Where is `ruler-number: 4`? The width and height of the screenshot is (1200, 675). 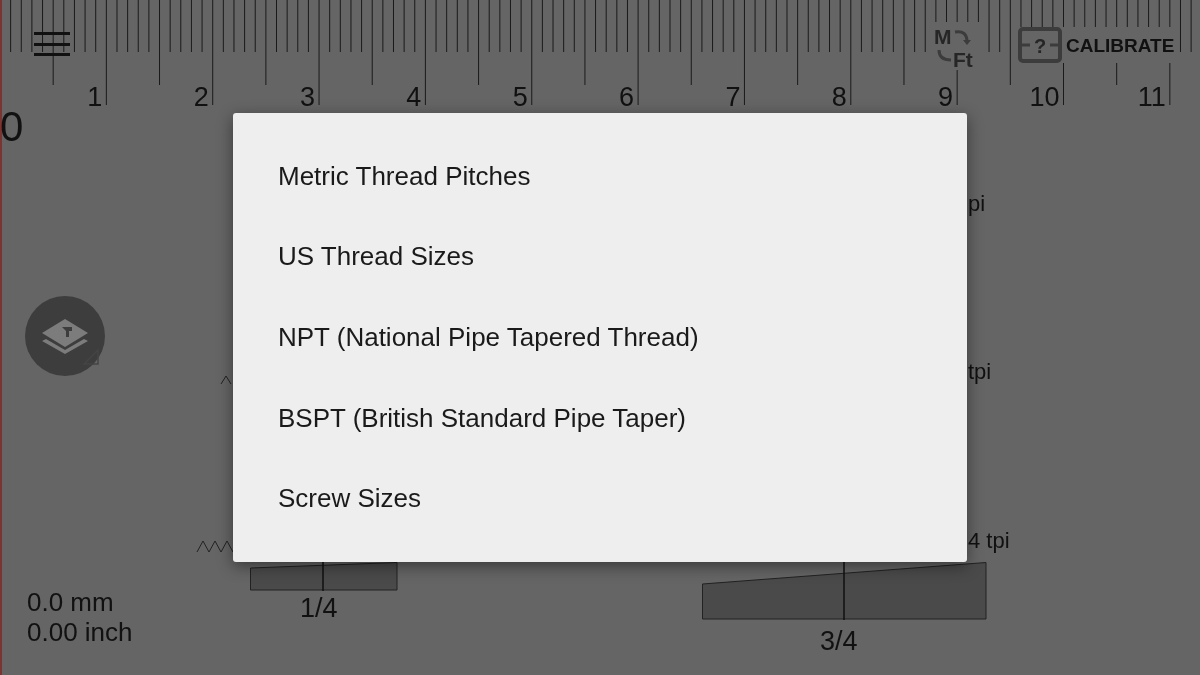
ruler-number: 4 is located at coordinates (413, 97).